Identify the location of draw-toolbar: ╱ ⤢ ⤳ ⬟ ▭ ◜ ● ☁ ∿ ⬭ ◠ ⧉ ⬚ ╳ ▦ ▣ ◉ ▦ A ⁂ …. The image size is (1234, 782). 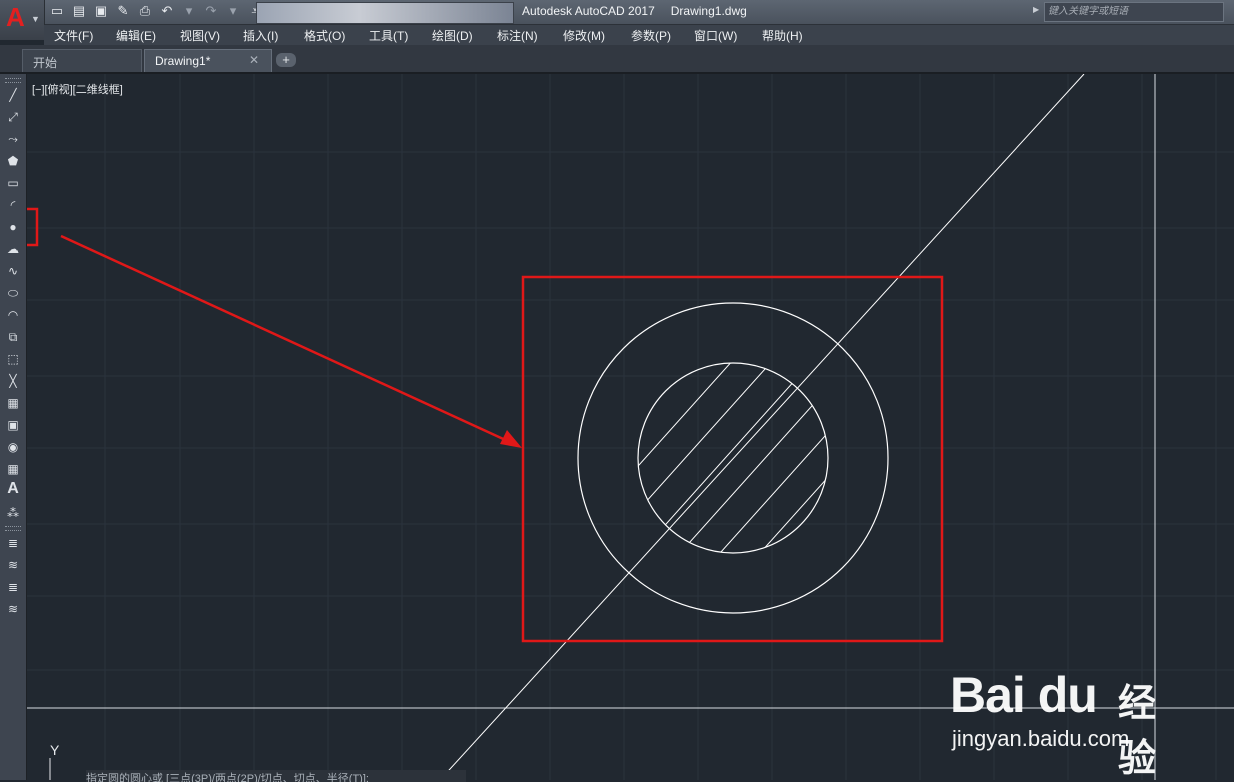
(13, 427).